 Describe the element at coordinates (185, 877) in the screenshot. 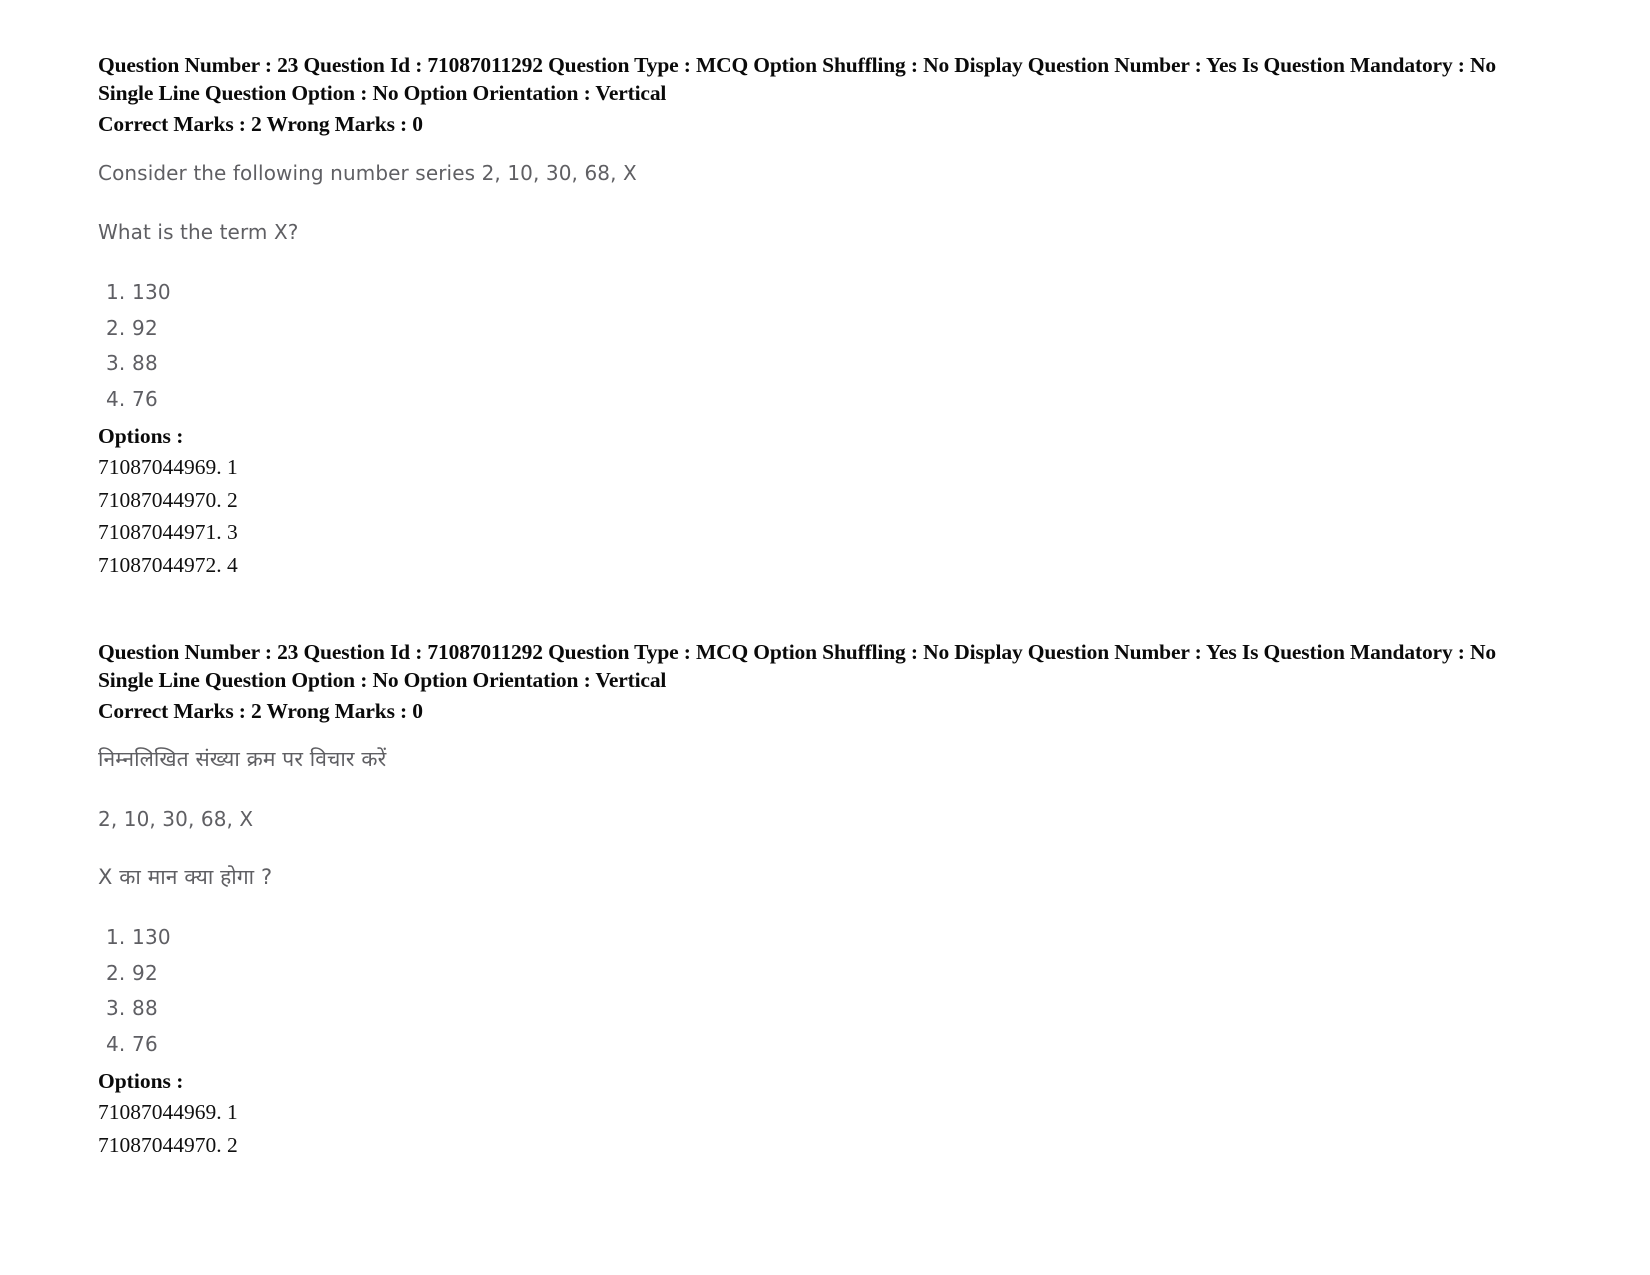

I see `question-ask: X का मान क्या होगा ?` at that location.